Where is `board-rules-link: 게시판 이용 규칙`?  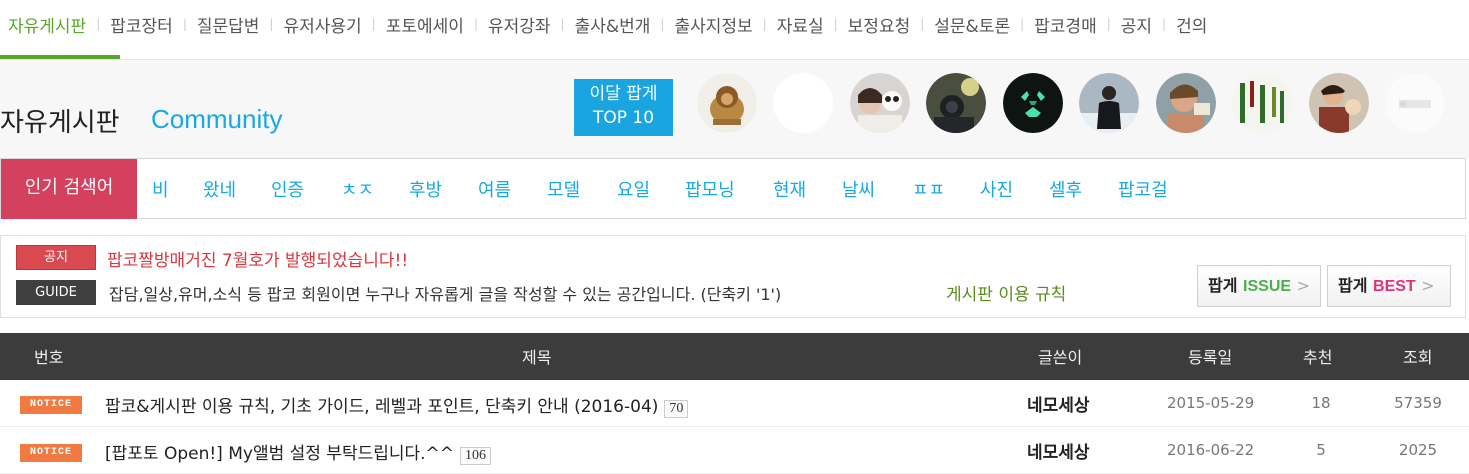
board-rules-link: 게시판 이용 규칙 is located at coordinates (1006, 292).